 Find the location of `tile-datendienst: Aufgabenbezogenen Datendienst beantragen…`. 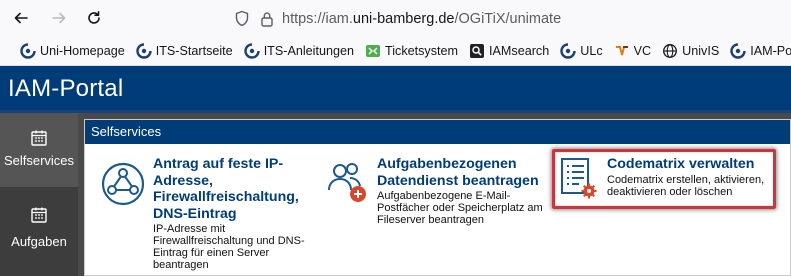

tile-datendienst: Aufgabenbezogenen Datendienst beantragen… is located at coordinates (435, 191).